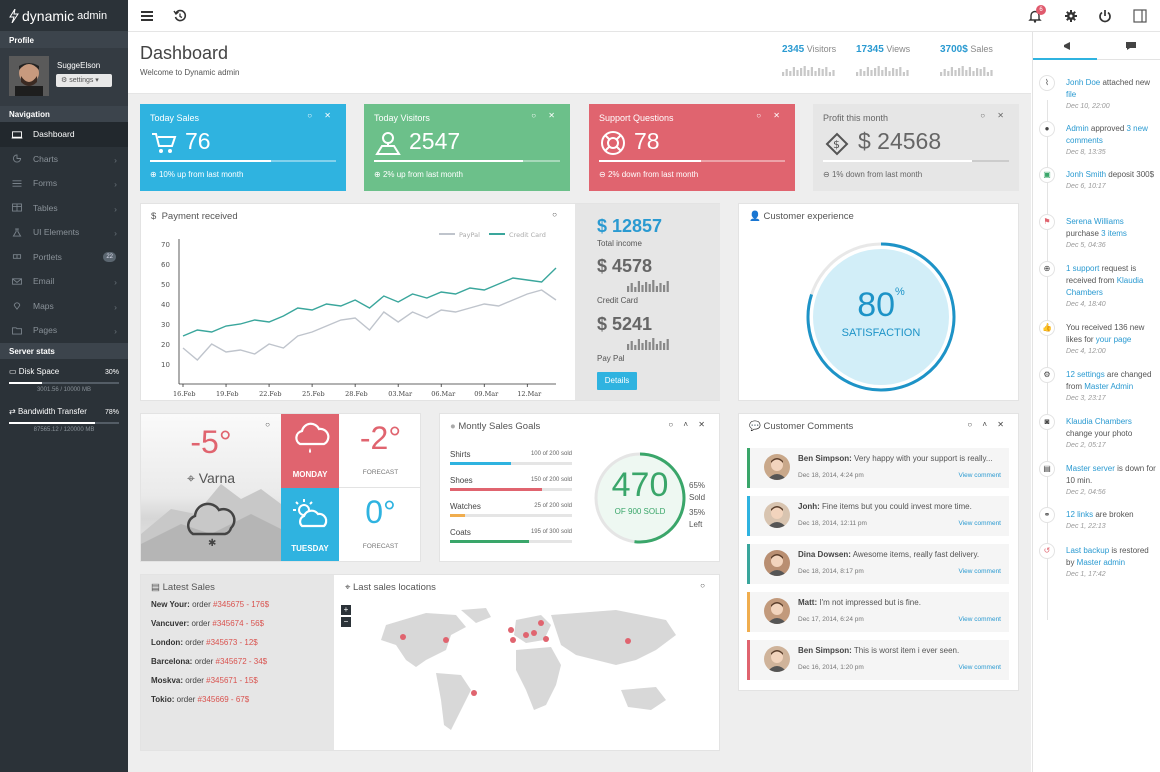  Describe the element at coordinates (1071, 16) in the screenshot. I see `gear-icon` at that location.